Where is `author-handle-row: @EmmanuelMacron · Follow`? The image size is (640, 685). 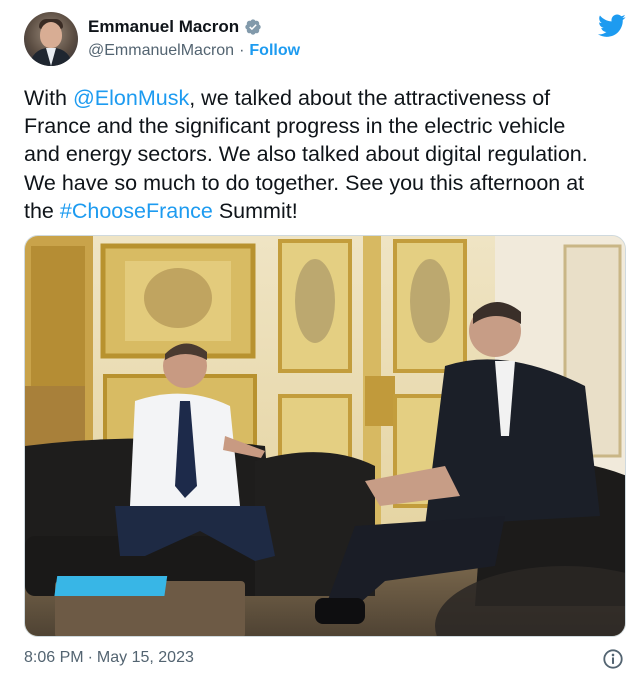
author-handle-row: @EmmanuelMacron · Follow is located at coordinates (194, 51).